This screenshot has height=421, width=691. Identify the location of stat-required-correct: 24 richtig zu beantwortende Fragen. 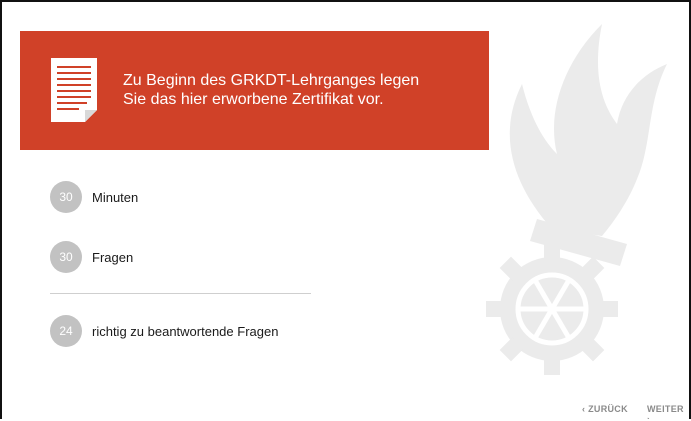
(164, 331).